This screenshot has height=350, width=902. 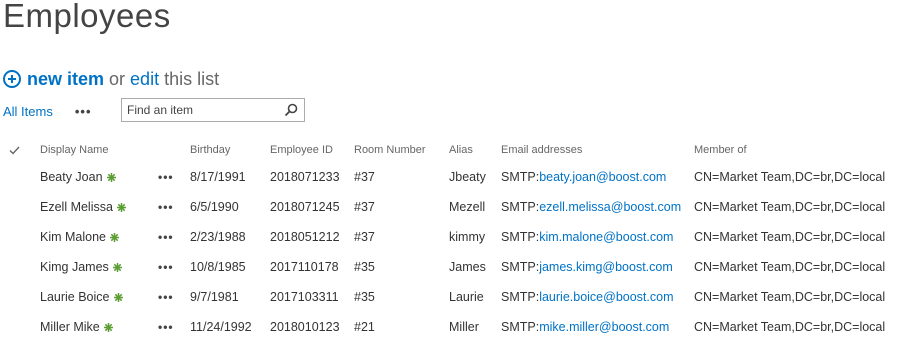 I want to click on display-name: Kimg James, so click(x=74, y=267).